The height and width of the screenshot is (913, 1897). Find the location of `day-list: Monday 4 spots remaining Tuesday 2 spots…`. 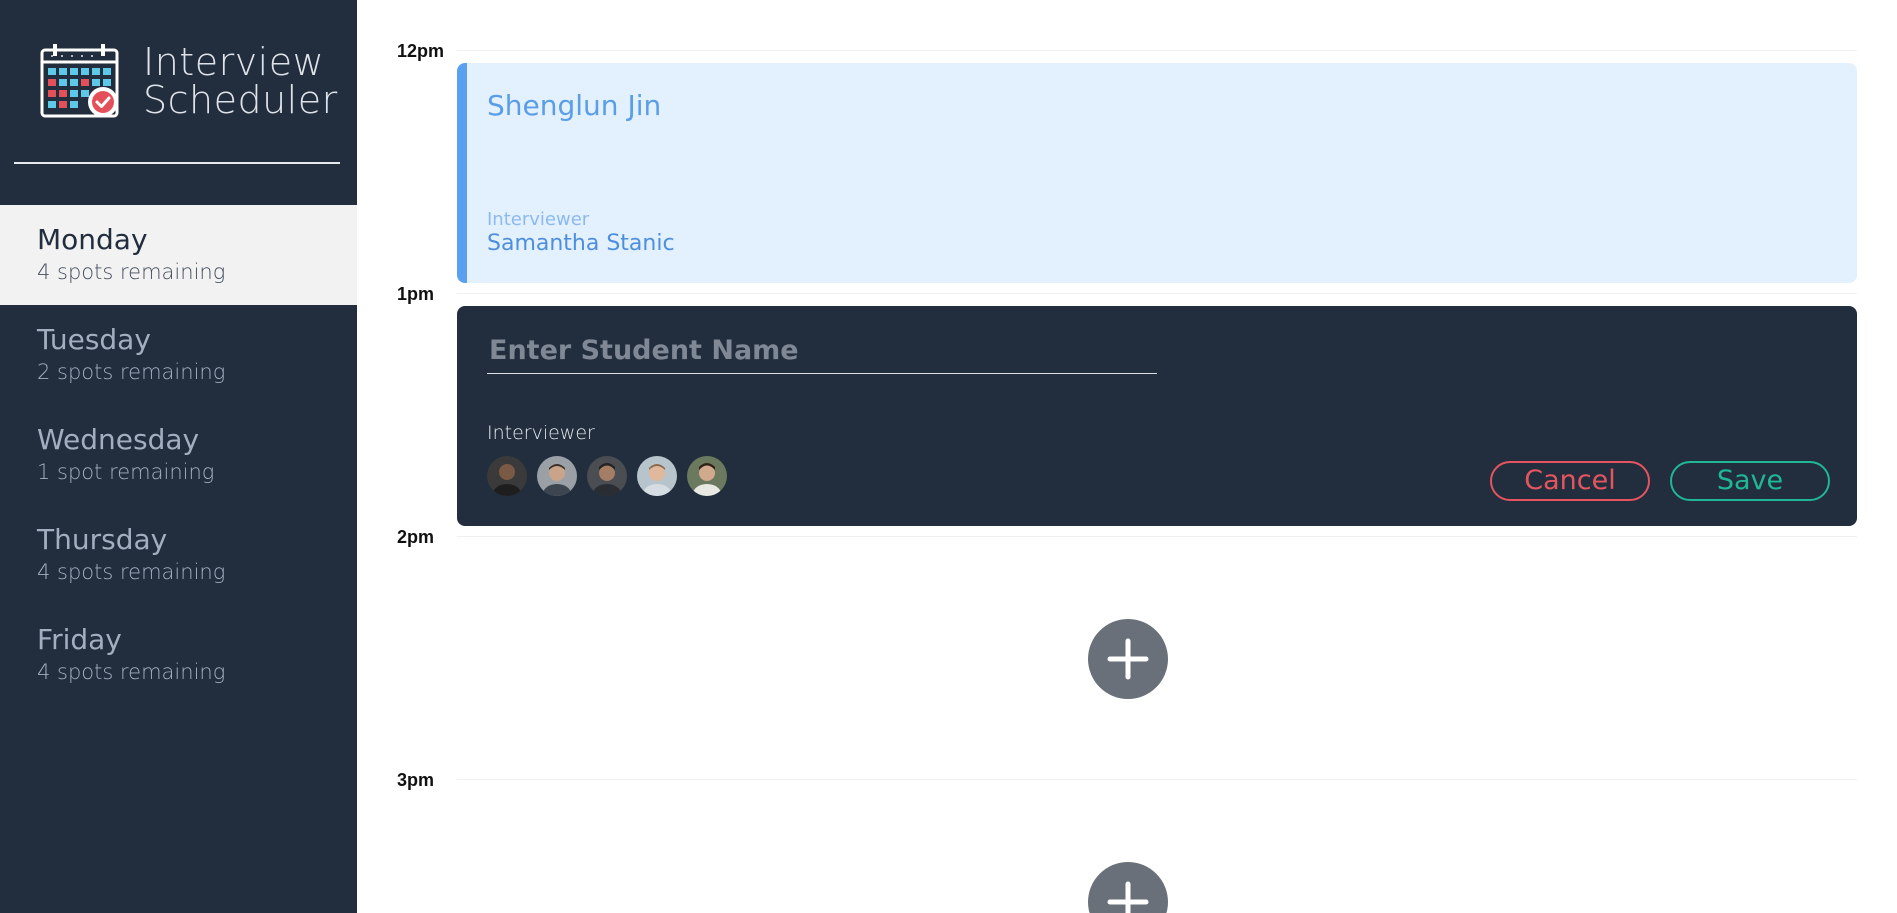

day-list: Monday 4 spots remaining Tuesday 2 spots… is located at coordinates (178, 455).